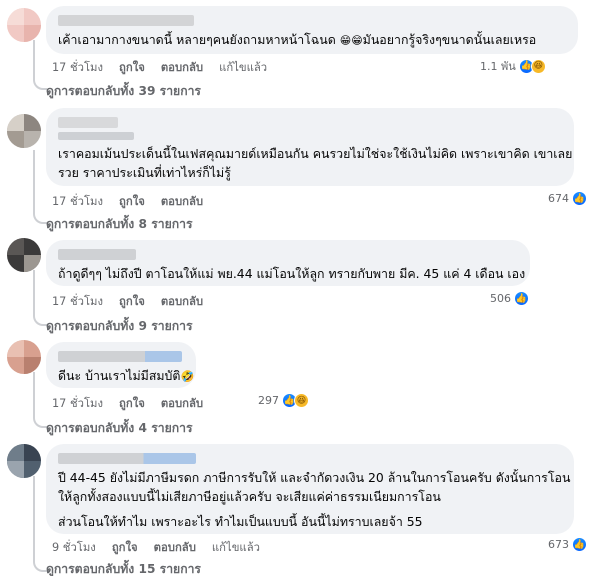  I want to click on reaction-count: 1.1 พัน, so click(498, 66).